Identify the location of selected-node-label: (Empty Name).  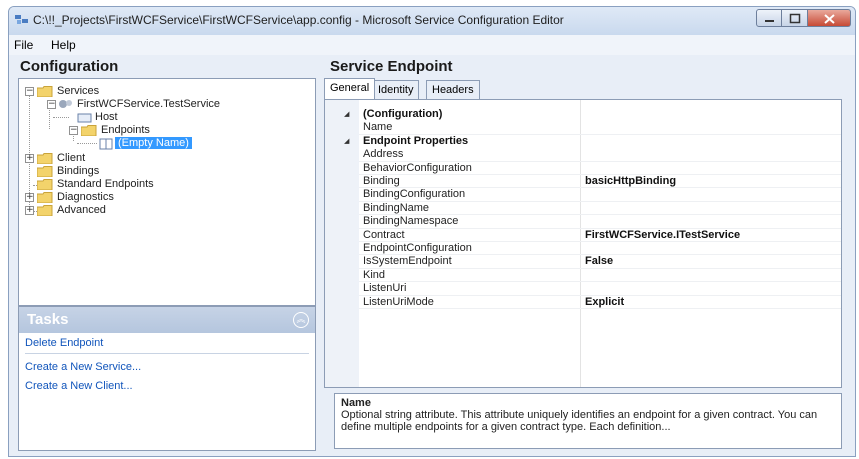
(153, 143).